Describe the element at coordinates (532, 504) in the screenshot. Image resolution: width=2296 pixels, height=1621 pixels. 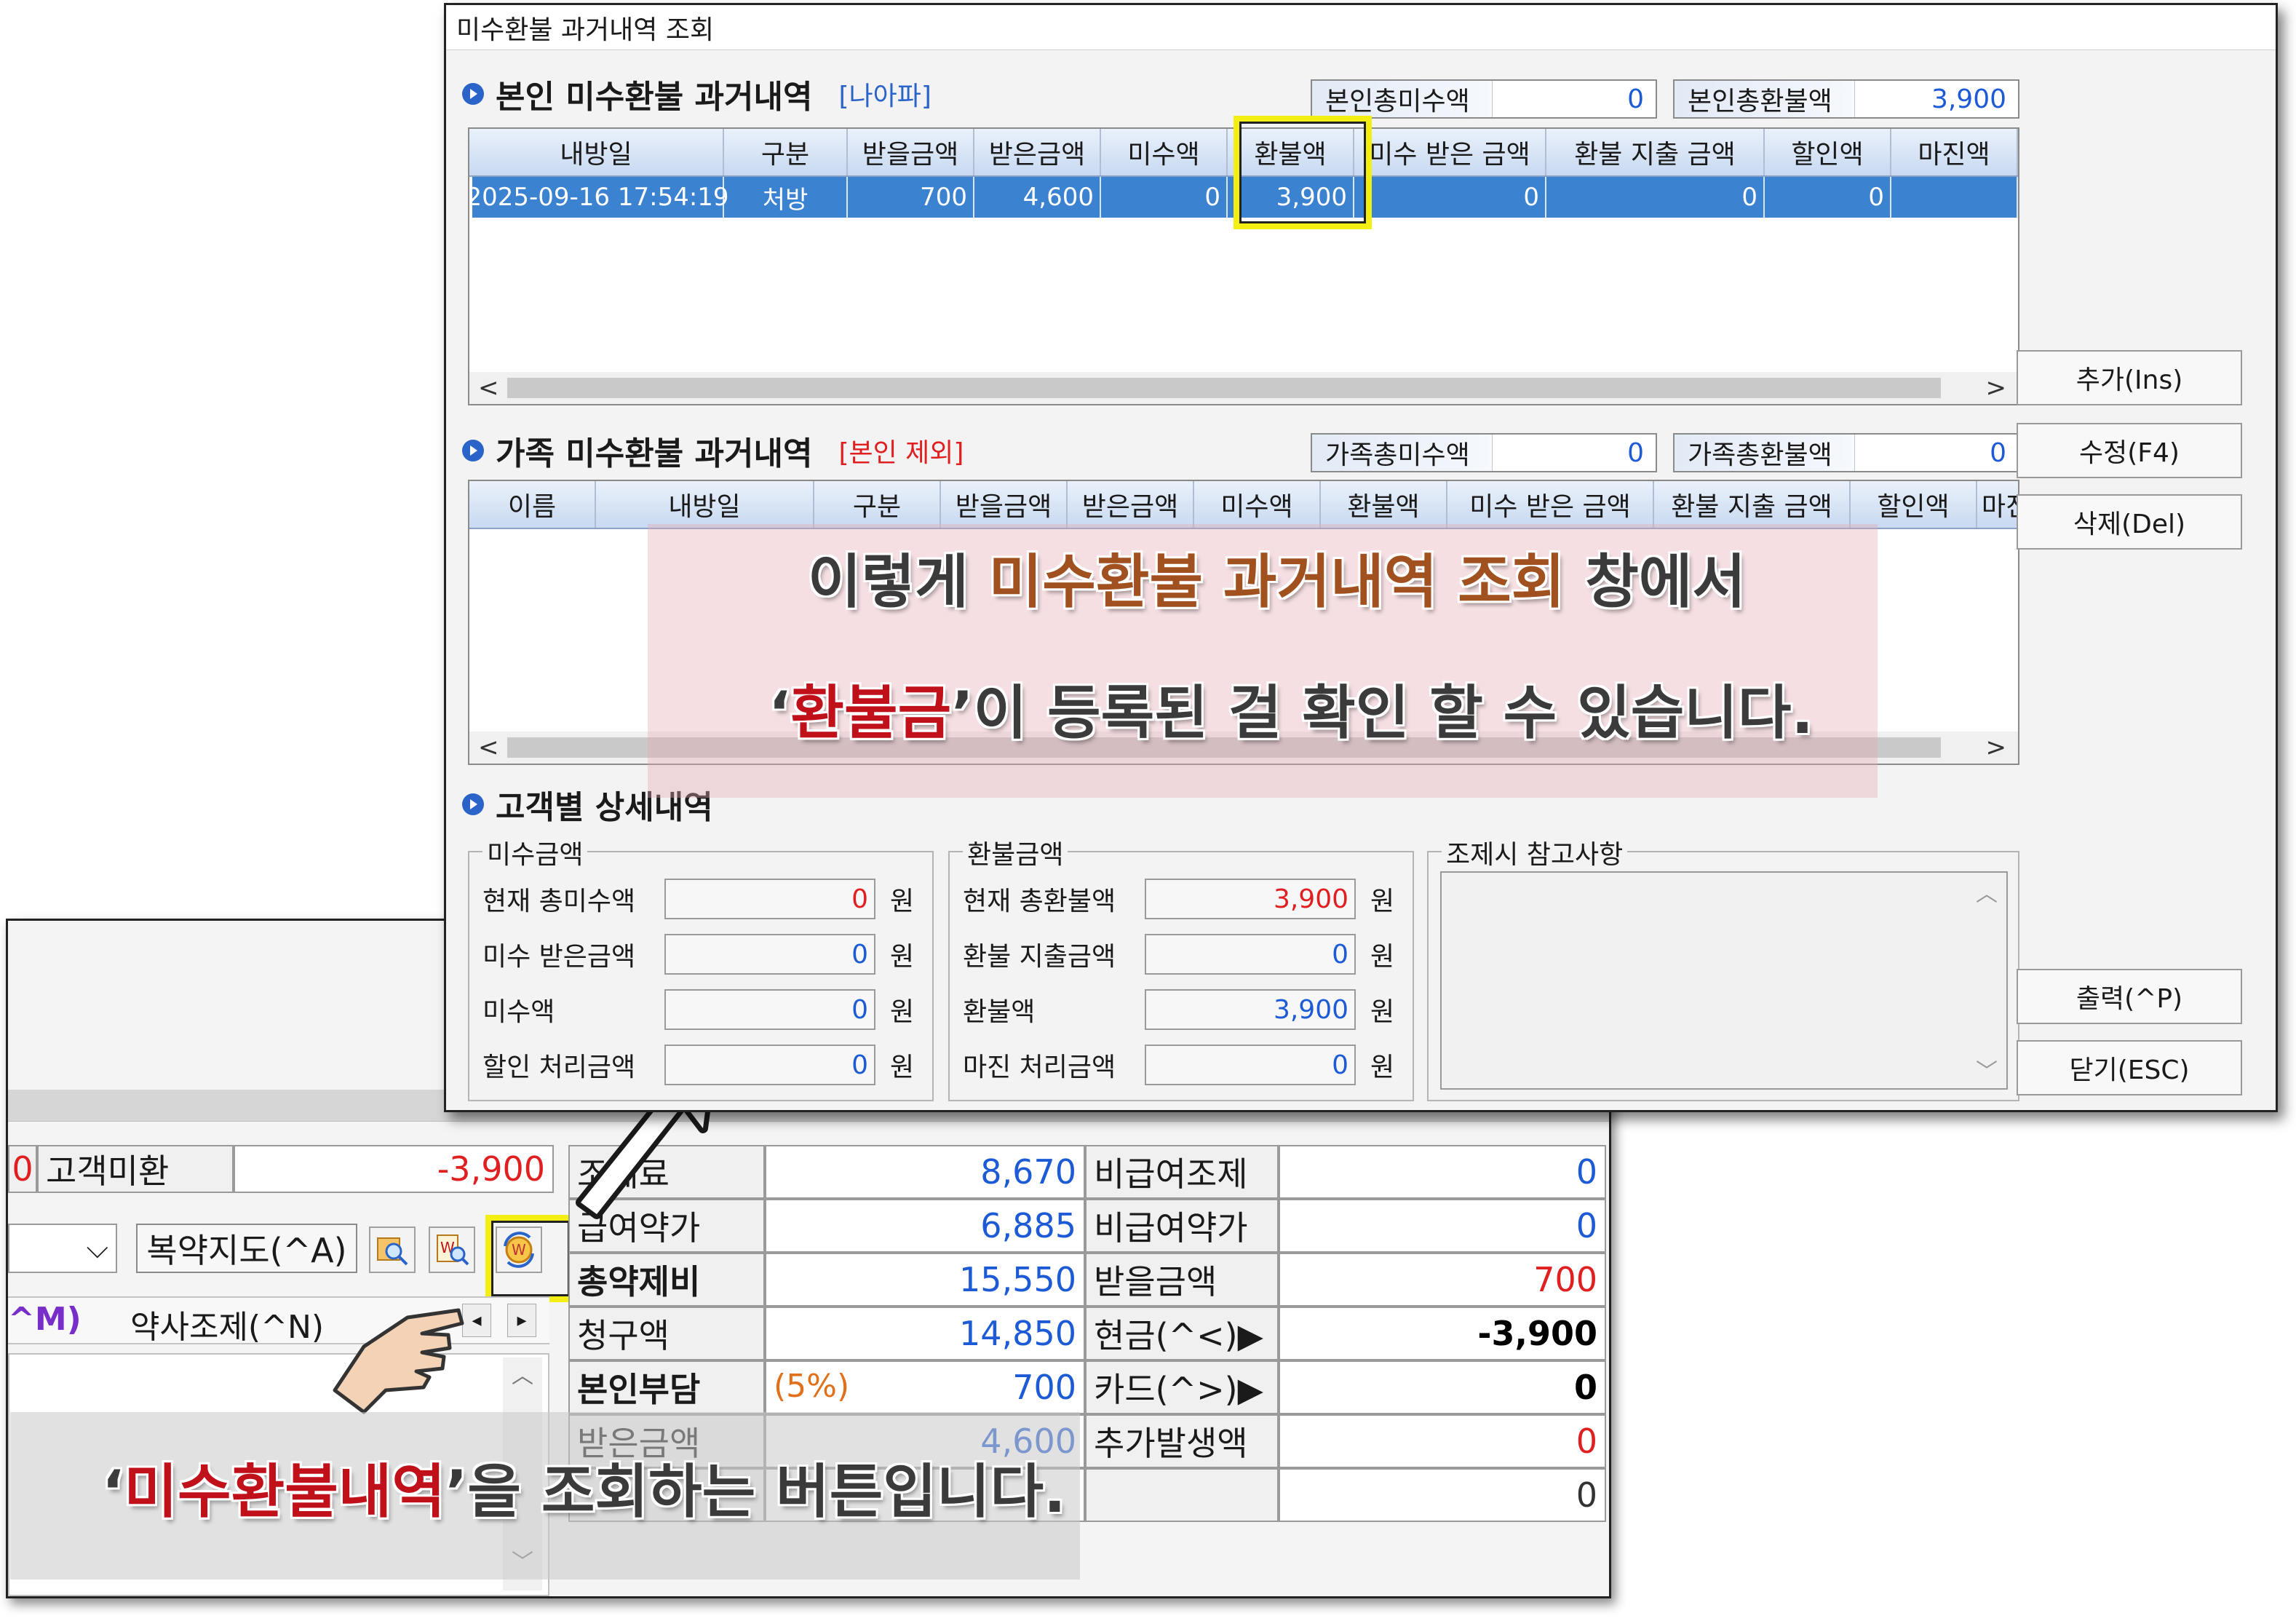
I see `column-header: 이름` at that location.